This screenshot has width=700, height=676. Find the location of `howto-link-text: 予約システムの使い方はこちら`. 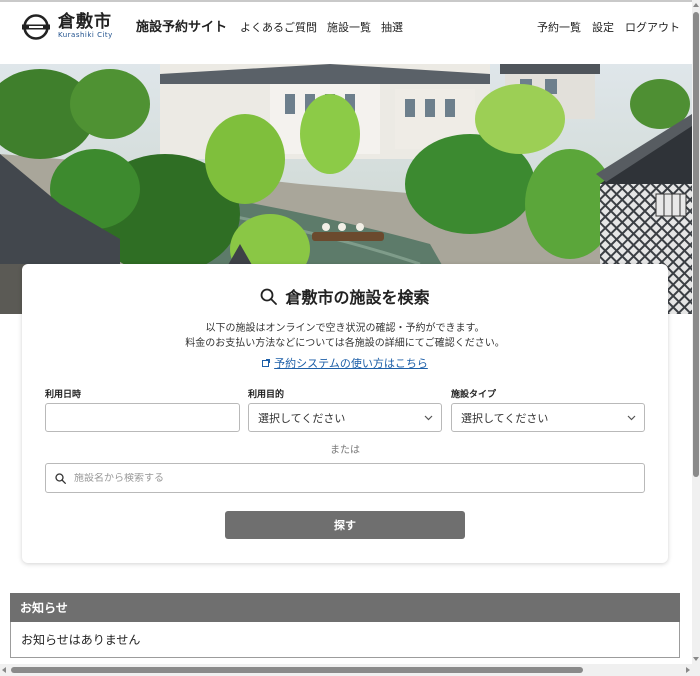

howto-link-text: 予約システムの使い方はこちら is located at coordinates (351, 363).